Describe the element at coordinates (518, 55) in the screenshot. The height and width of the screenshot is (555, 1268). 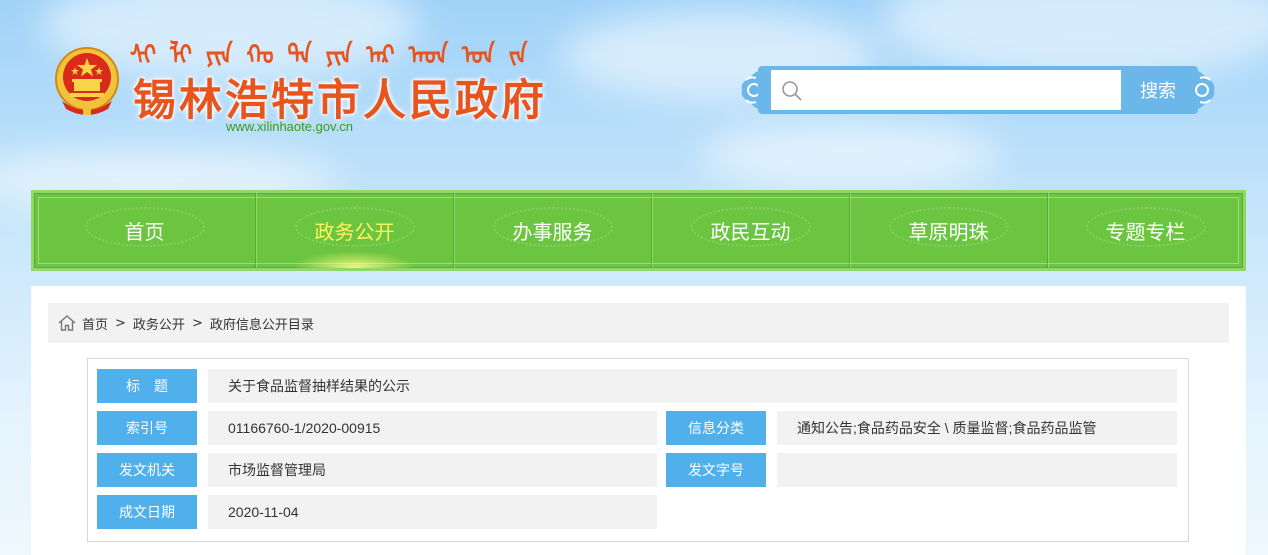
I see `mongolian-glyph: ᠵᠠ` at that location.